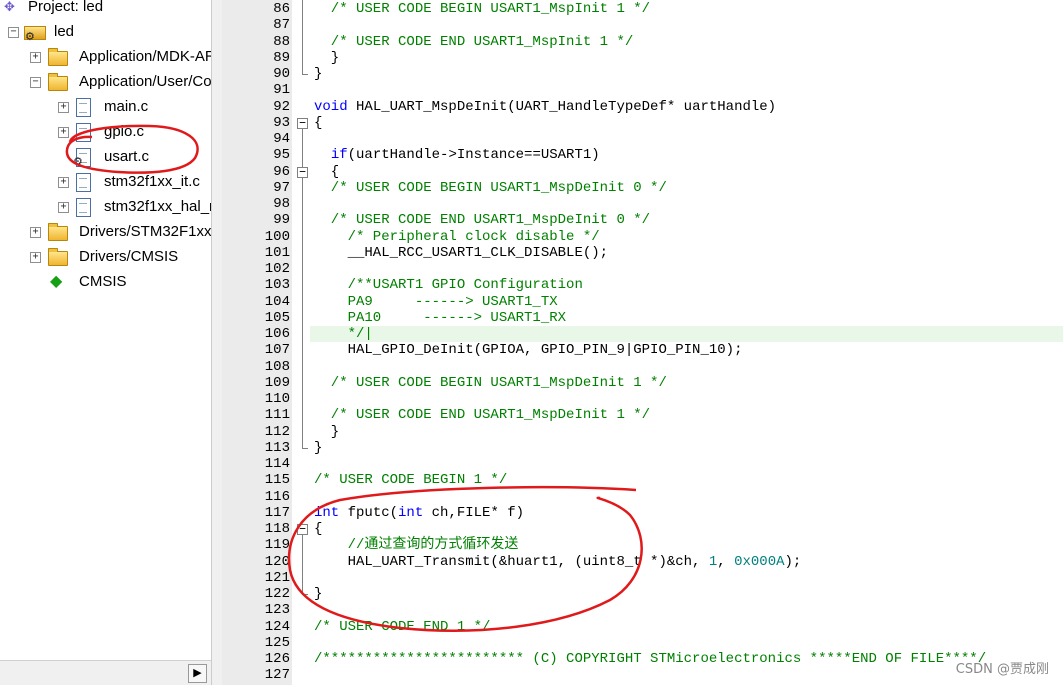 The image size is (1063, 685). I want to click on line-number: 127, so click(277, 675).